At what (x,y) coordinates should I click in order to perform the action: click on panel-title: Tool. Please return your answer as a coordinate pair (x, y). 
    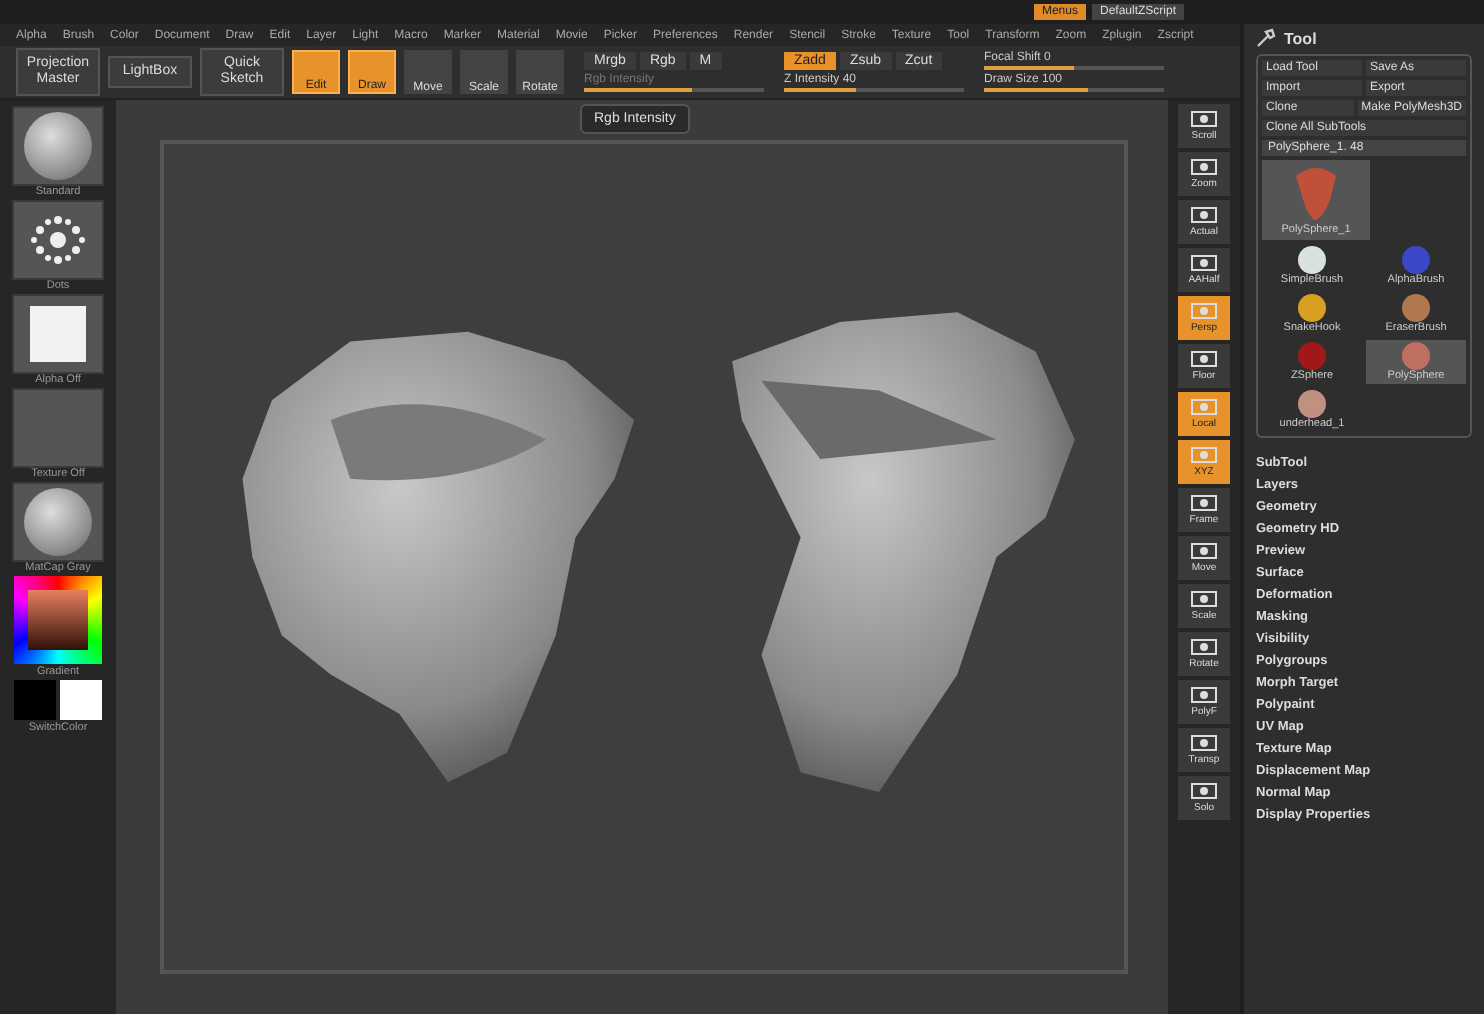
    Looking at the image, I should click on (1300, 38).